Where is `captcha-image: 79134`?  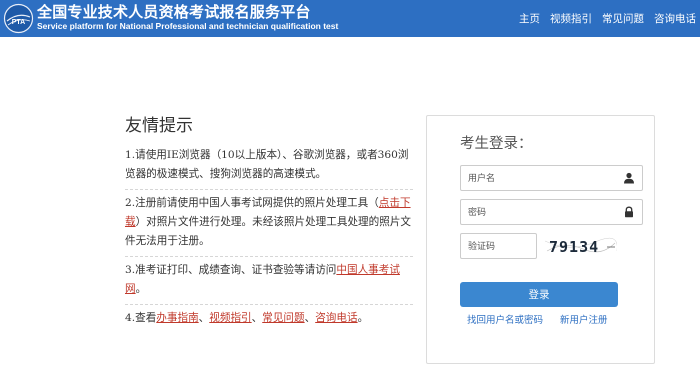
captcha-image: 79134 is located at coordinates (581, 246).